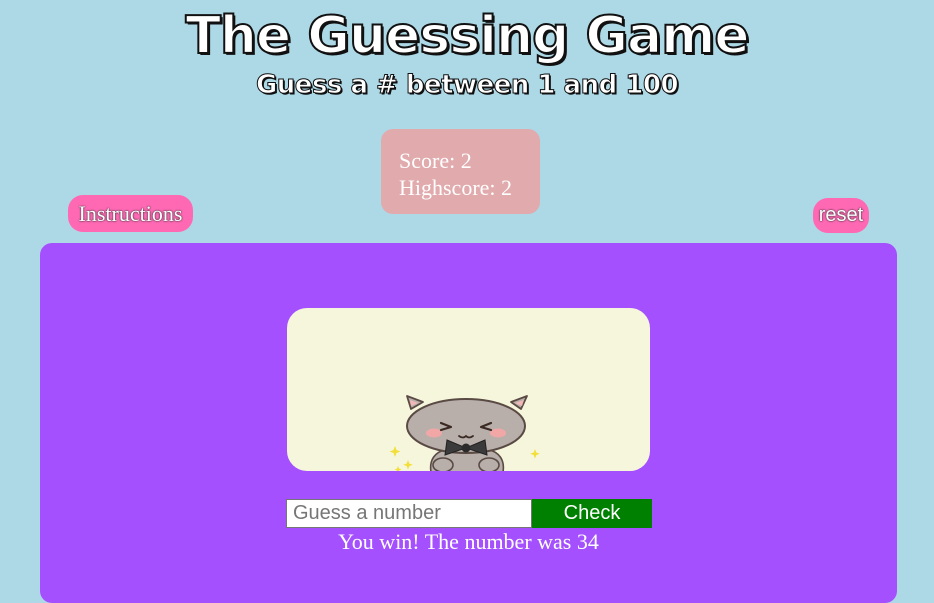  What do you see at coordinates (468, 541) in the screenshot?
I see `result-message: You win! The number was 34` at bounding box center [468, 541].